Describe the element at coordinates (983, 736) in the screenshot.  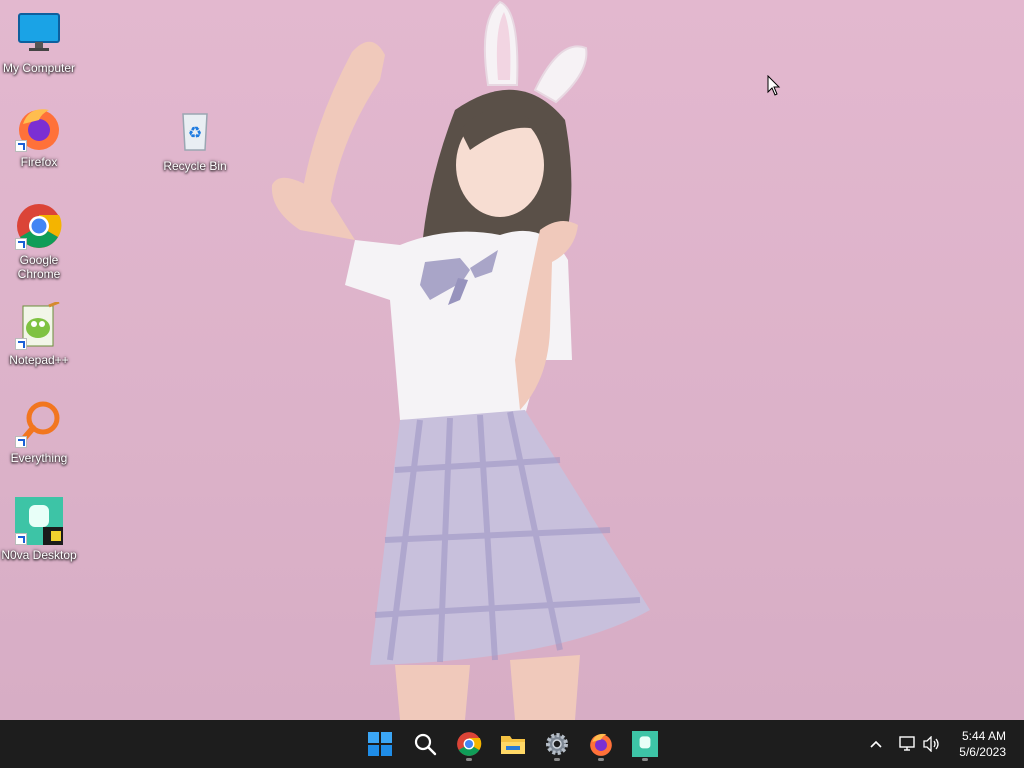
I see `clock-time: 5:44 AM` at that location.